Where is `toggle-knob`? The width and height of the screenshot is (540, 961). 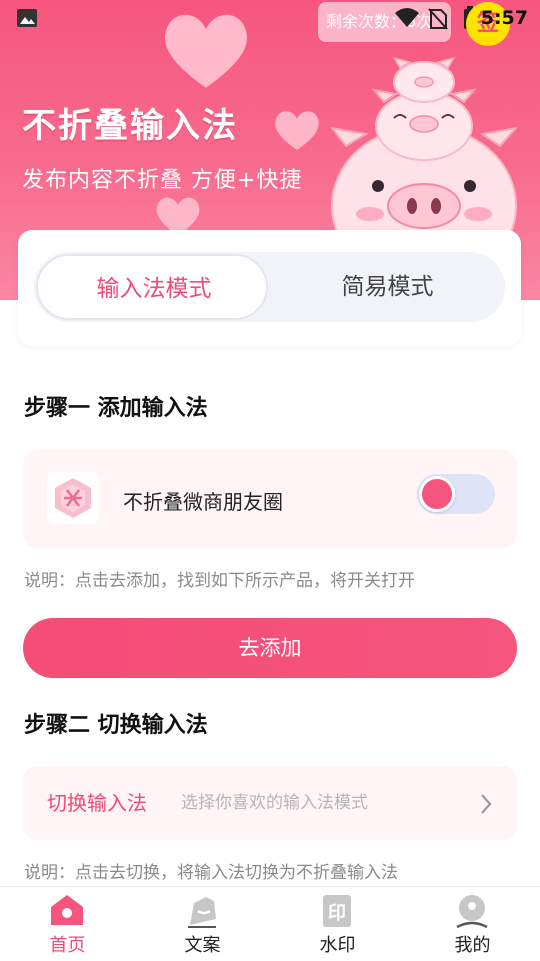 toggle-knob is located at coordinates (437, 494).